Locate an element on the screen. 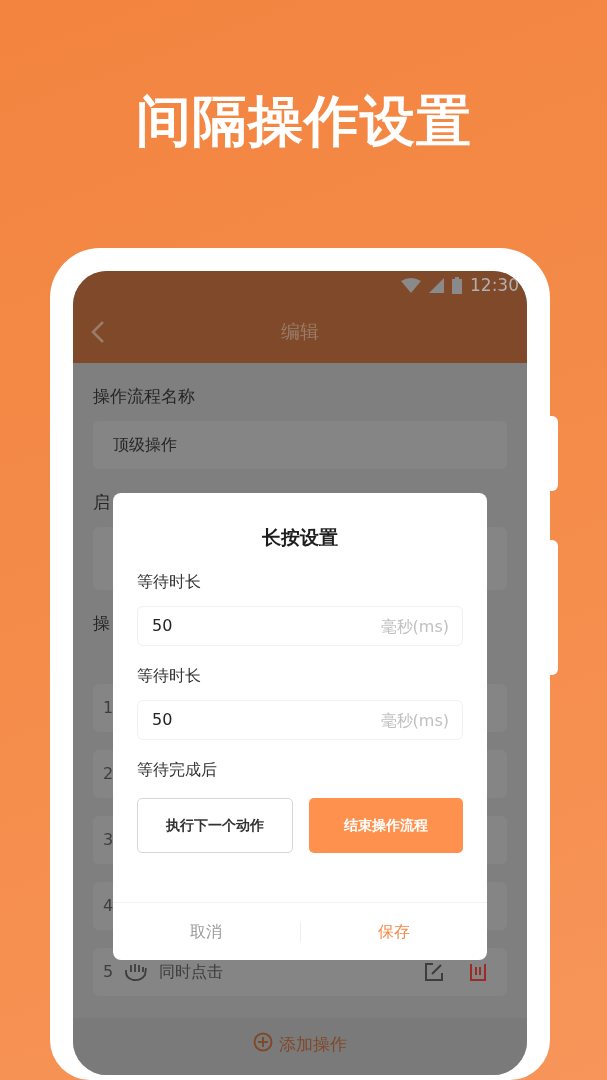 Image resolution: width=607 pixels, height=1080 pixels. delete-icon is located at coordinates (478, 972).